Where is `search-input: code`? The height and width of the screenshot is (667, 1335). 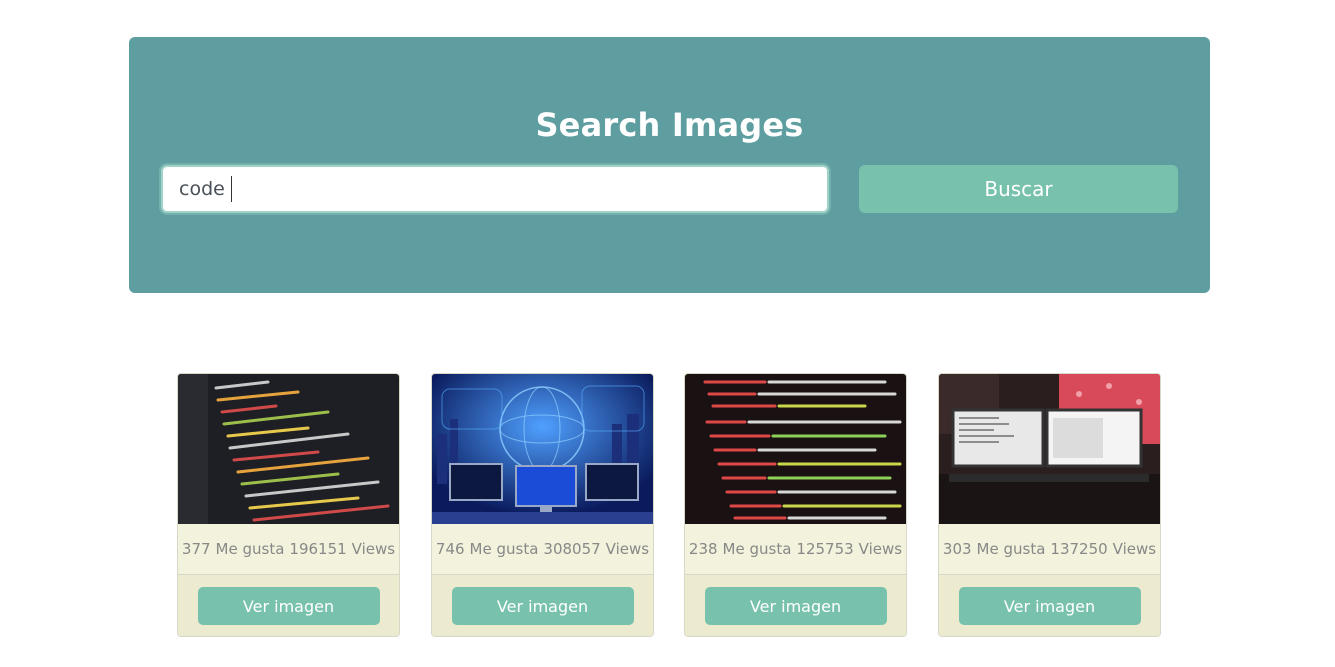
search-input: code is located at coordinates (495, 189).